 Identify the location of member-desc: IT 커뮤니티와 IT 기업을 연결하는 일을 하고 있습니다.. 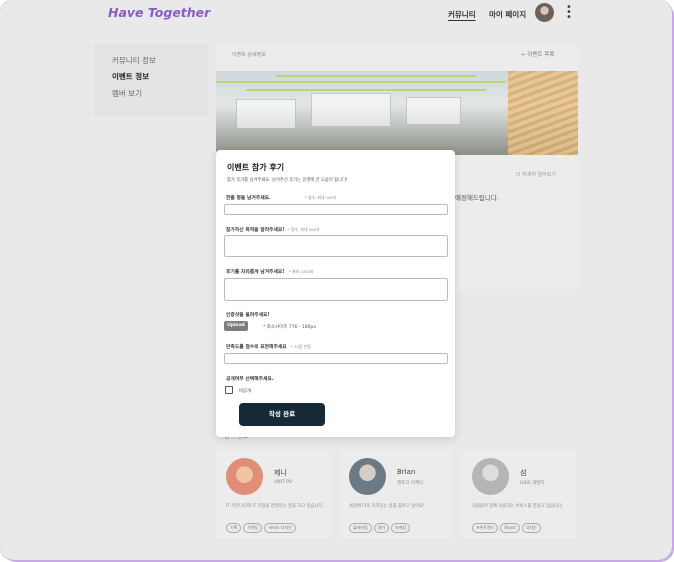
(275, 506).